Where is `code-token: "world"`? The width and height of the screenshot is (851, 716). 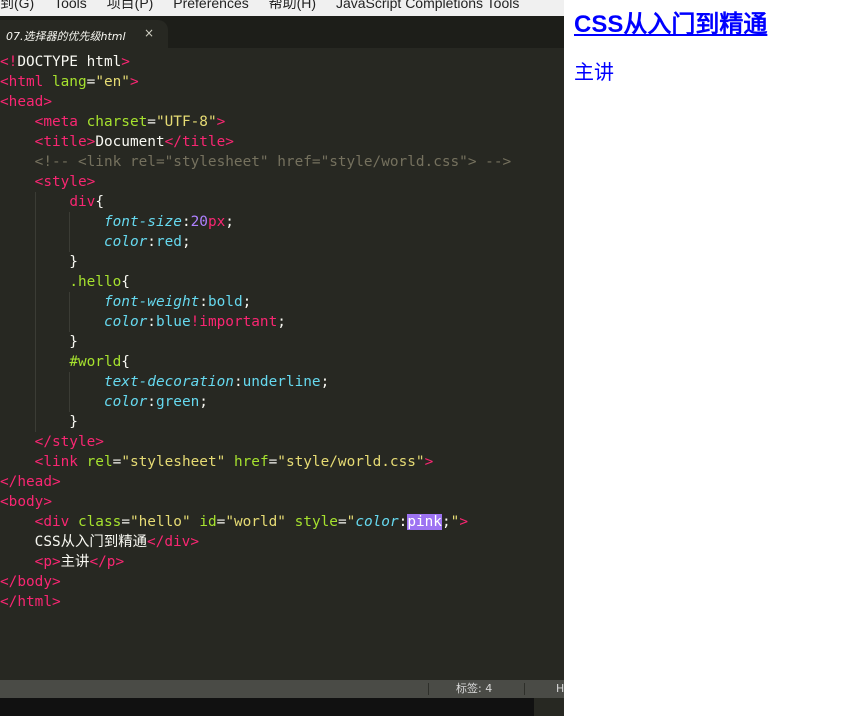
code-token: "world" is located at coordinates (255, 522).